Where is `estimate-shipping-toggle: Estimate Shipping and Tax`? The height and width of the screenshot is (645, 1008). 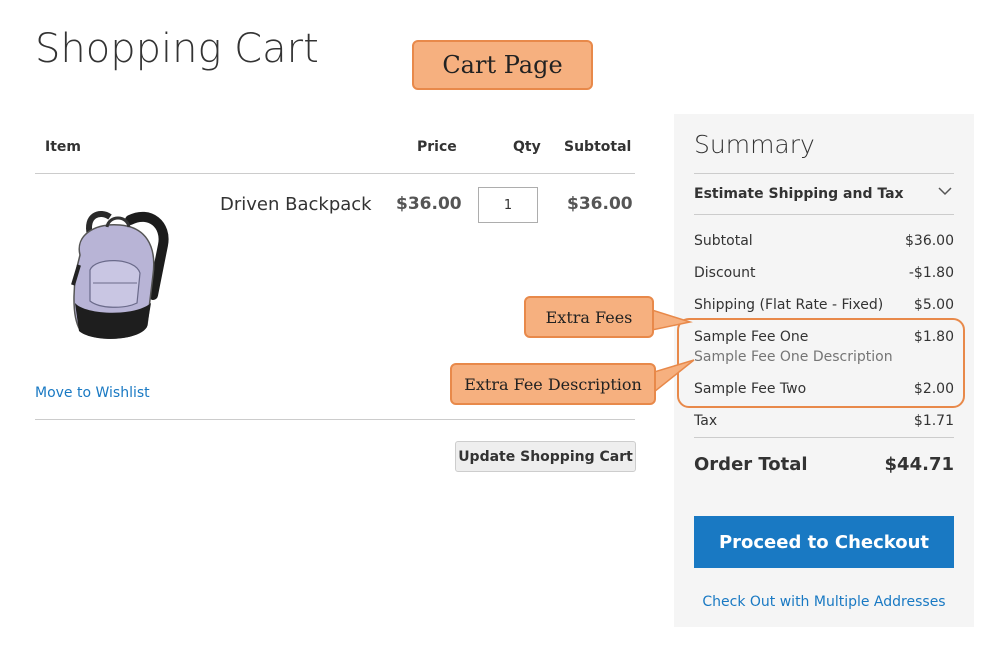
estimate-shipping-toggle: Estimate Shipping and Tax is located at coordinates (799, 194).